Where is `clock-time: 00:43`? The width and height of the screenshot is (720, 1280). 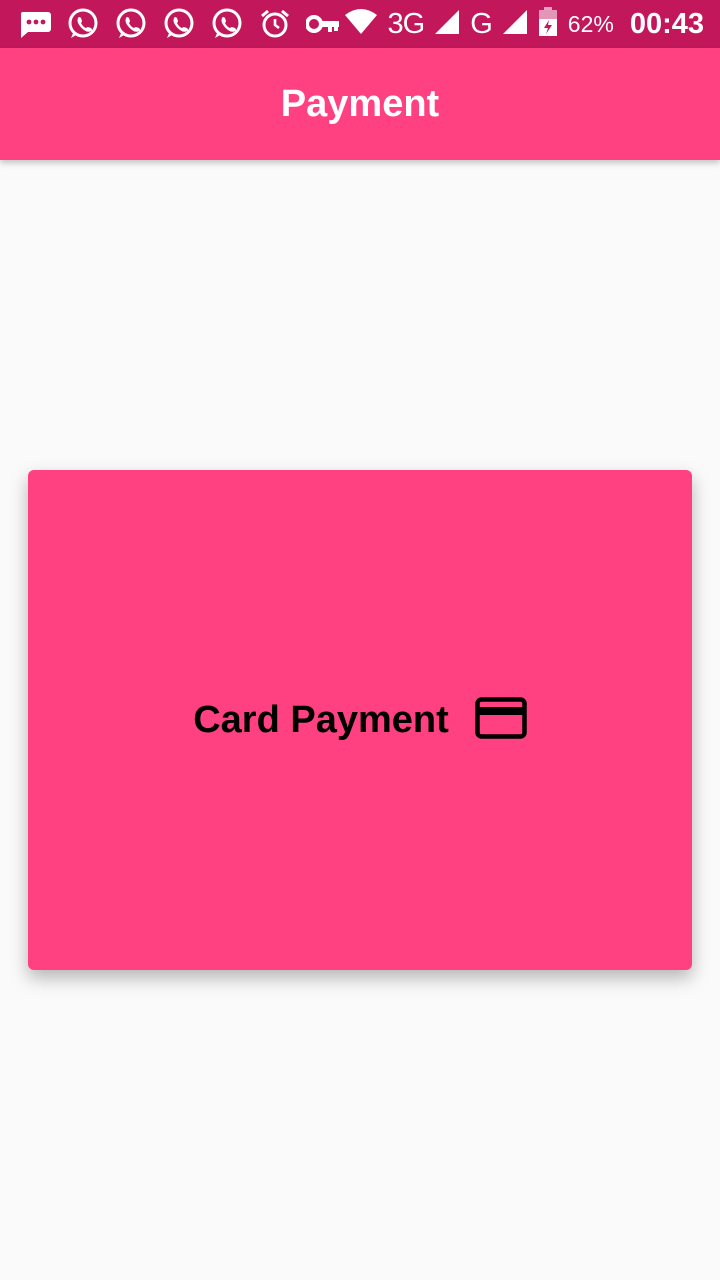
clock-time: 00:43 is located at coordinates (666, 23).